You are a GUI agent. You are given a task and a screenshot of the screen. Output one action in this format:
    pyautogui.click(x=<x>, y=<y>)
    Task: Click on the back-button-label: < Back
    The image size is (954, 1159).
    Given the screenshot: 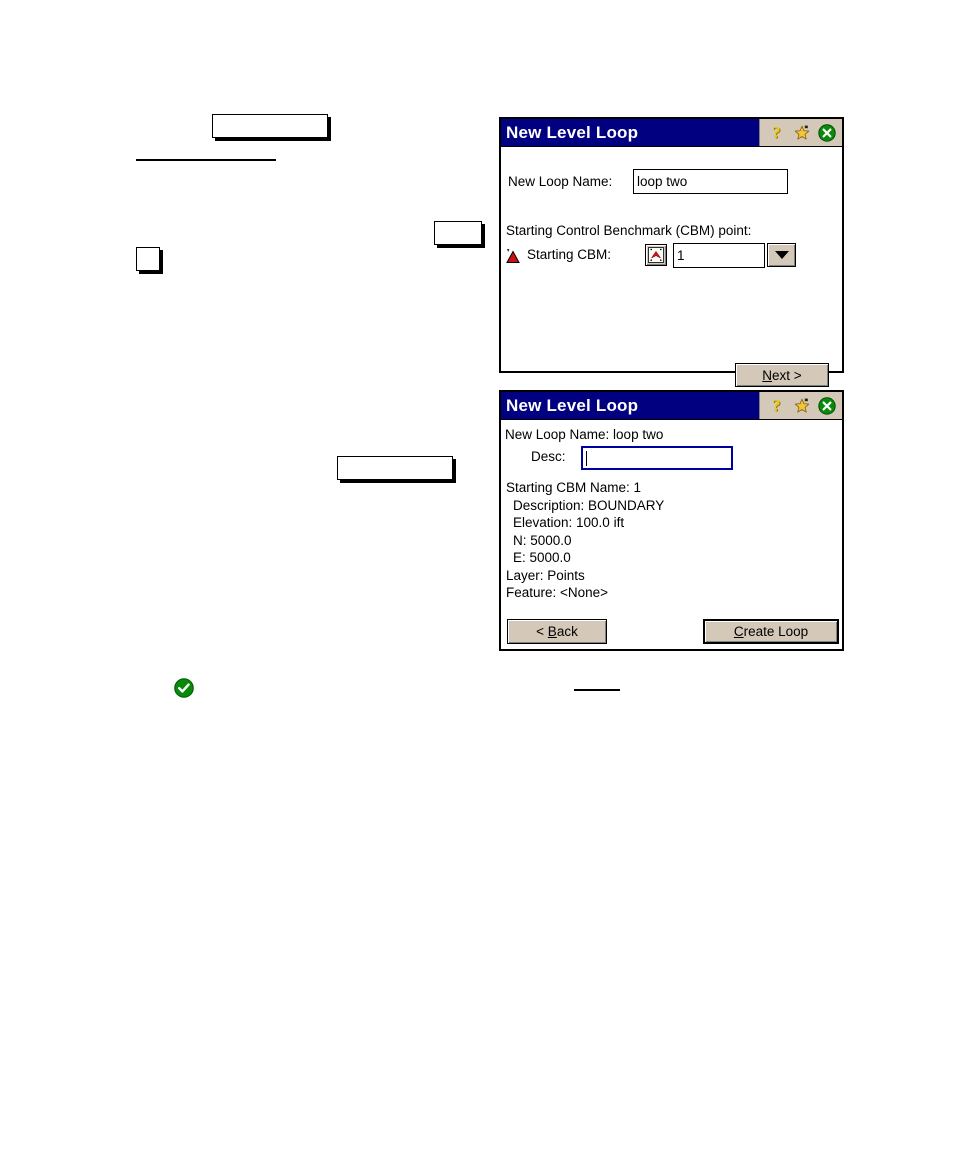 What is the action you would take?
    pyautogui.click(x=557, y=631)
    